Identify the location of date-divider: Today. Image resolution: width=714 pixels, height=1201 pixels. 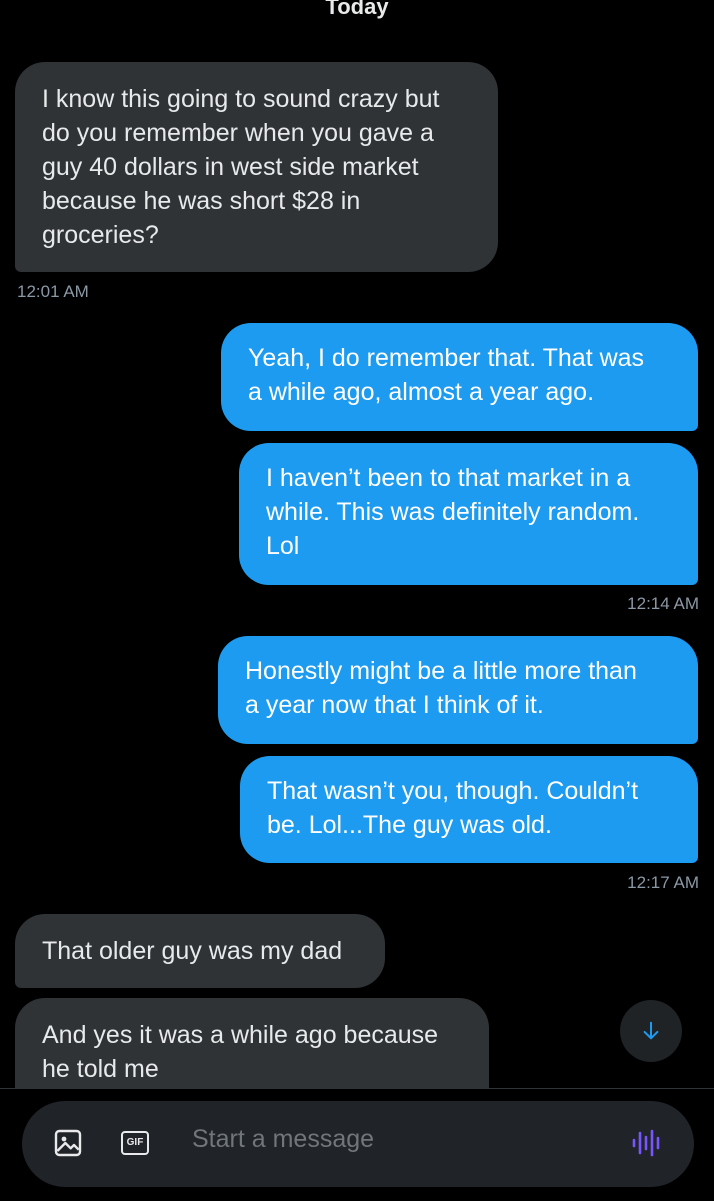
(357, 9).